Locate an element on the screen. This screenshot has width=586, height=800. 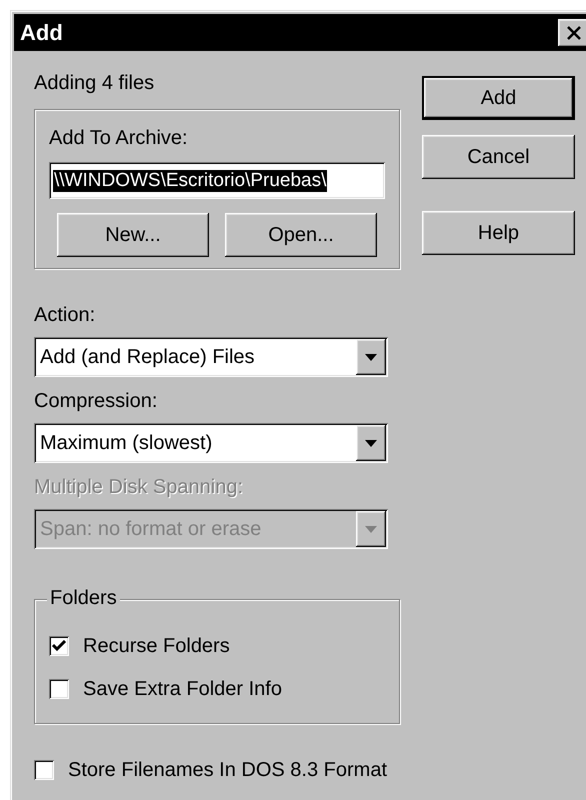
add-button: Add is located at coordinates (498, 98).